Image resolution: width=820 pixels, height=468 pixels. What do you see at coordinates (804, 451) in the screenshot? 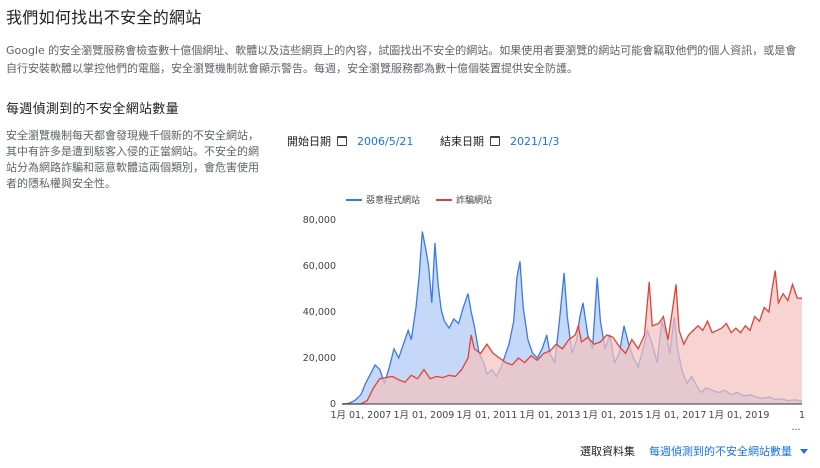
I see `caret-down-icon` at bounding box center [804, 451].